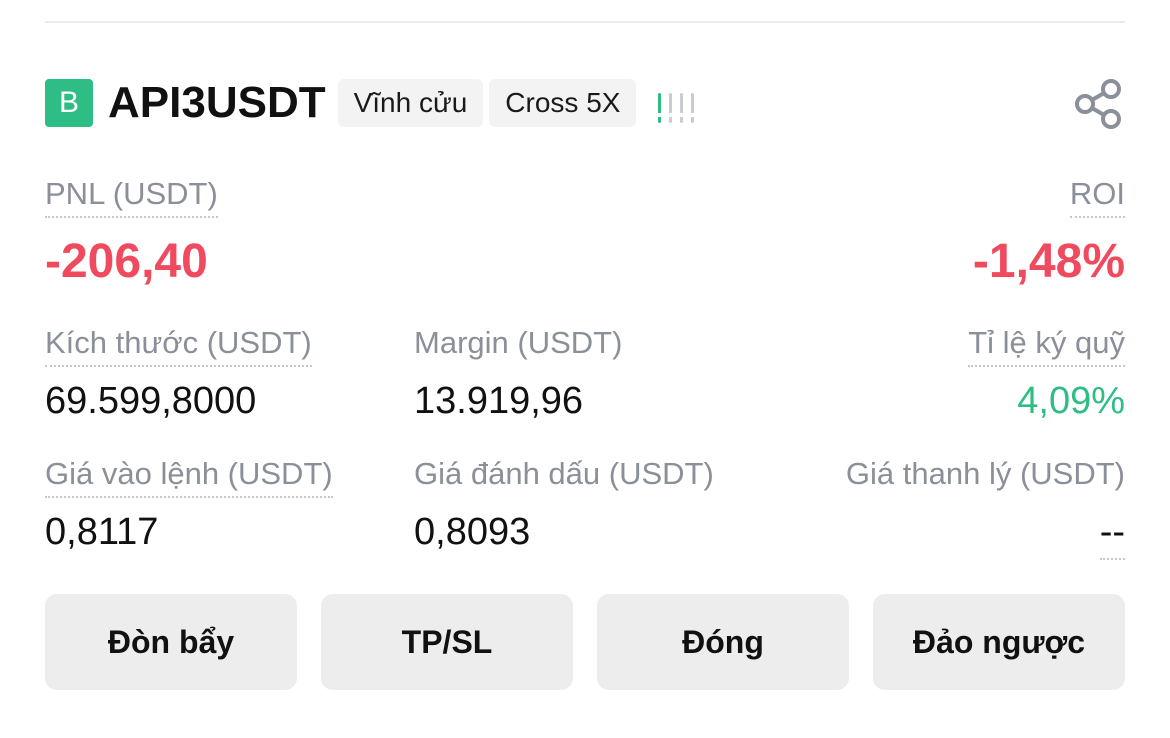  I want to click on margin-label: Margin (USDT), so click(518, 342).